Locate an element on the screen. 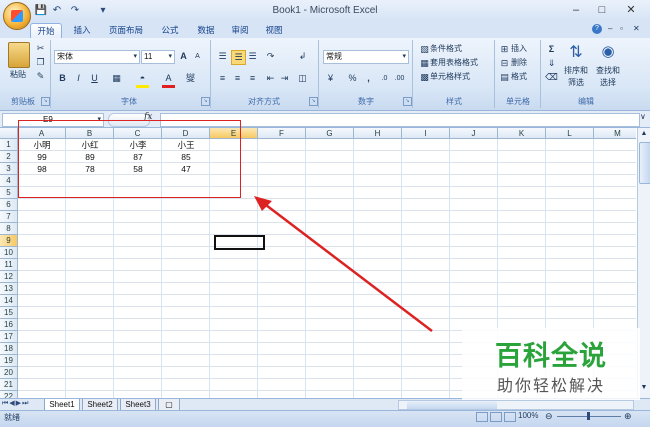 This screenshot has height=427, width=650. column-header-m: M is located at coordinates (615, 133).